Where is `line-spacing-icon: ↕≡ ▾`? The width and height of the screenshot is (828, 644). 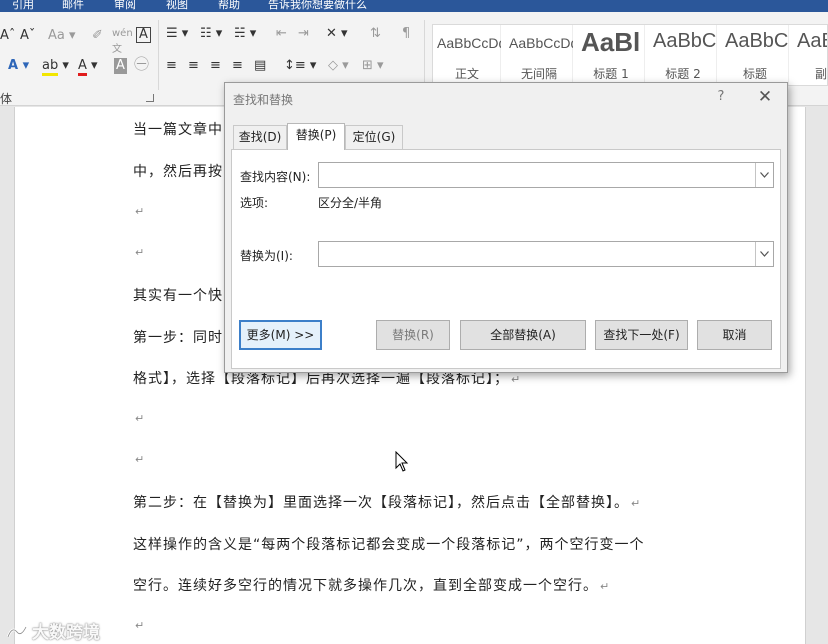
line-spacing-icon: ↕≡ ▾ is located at coordinates (300, 66).